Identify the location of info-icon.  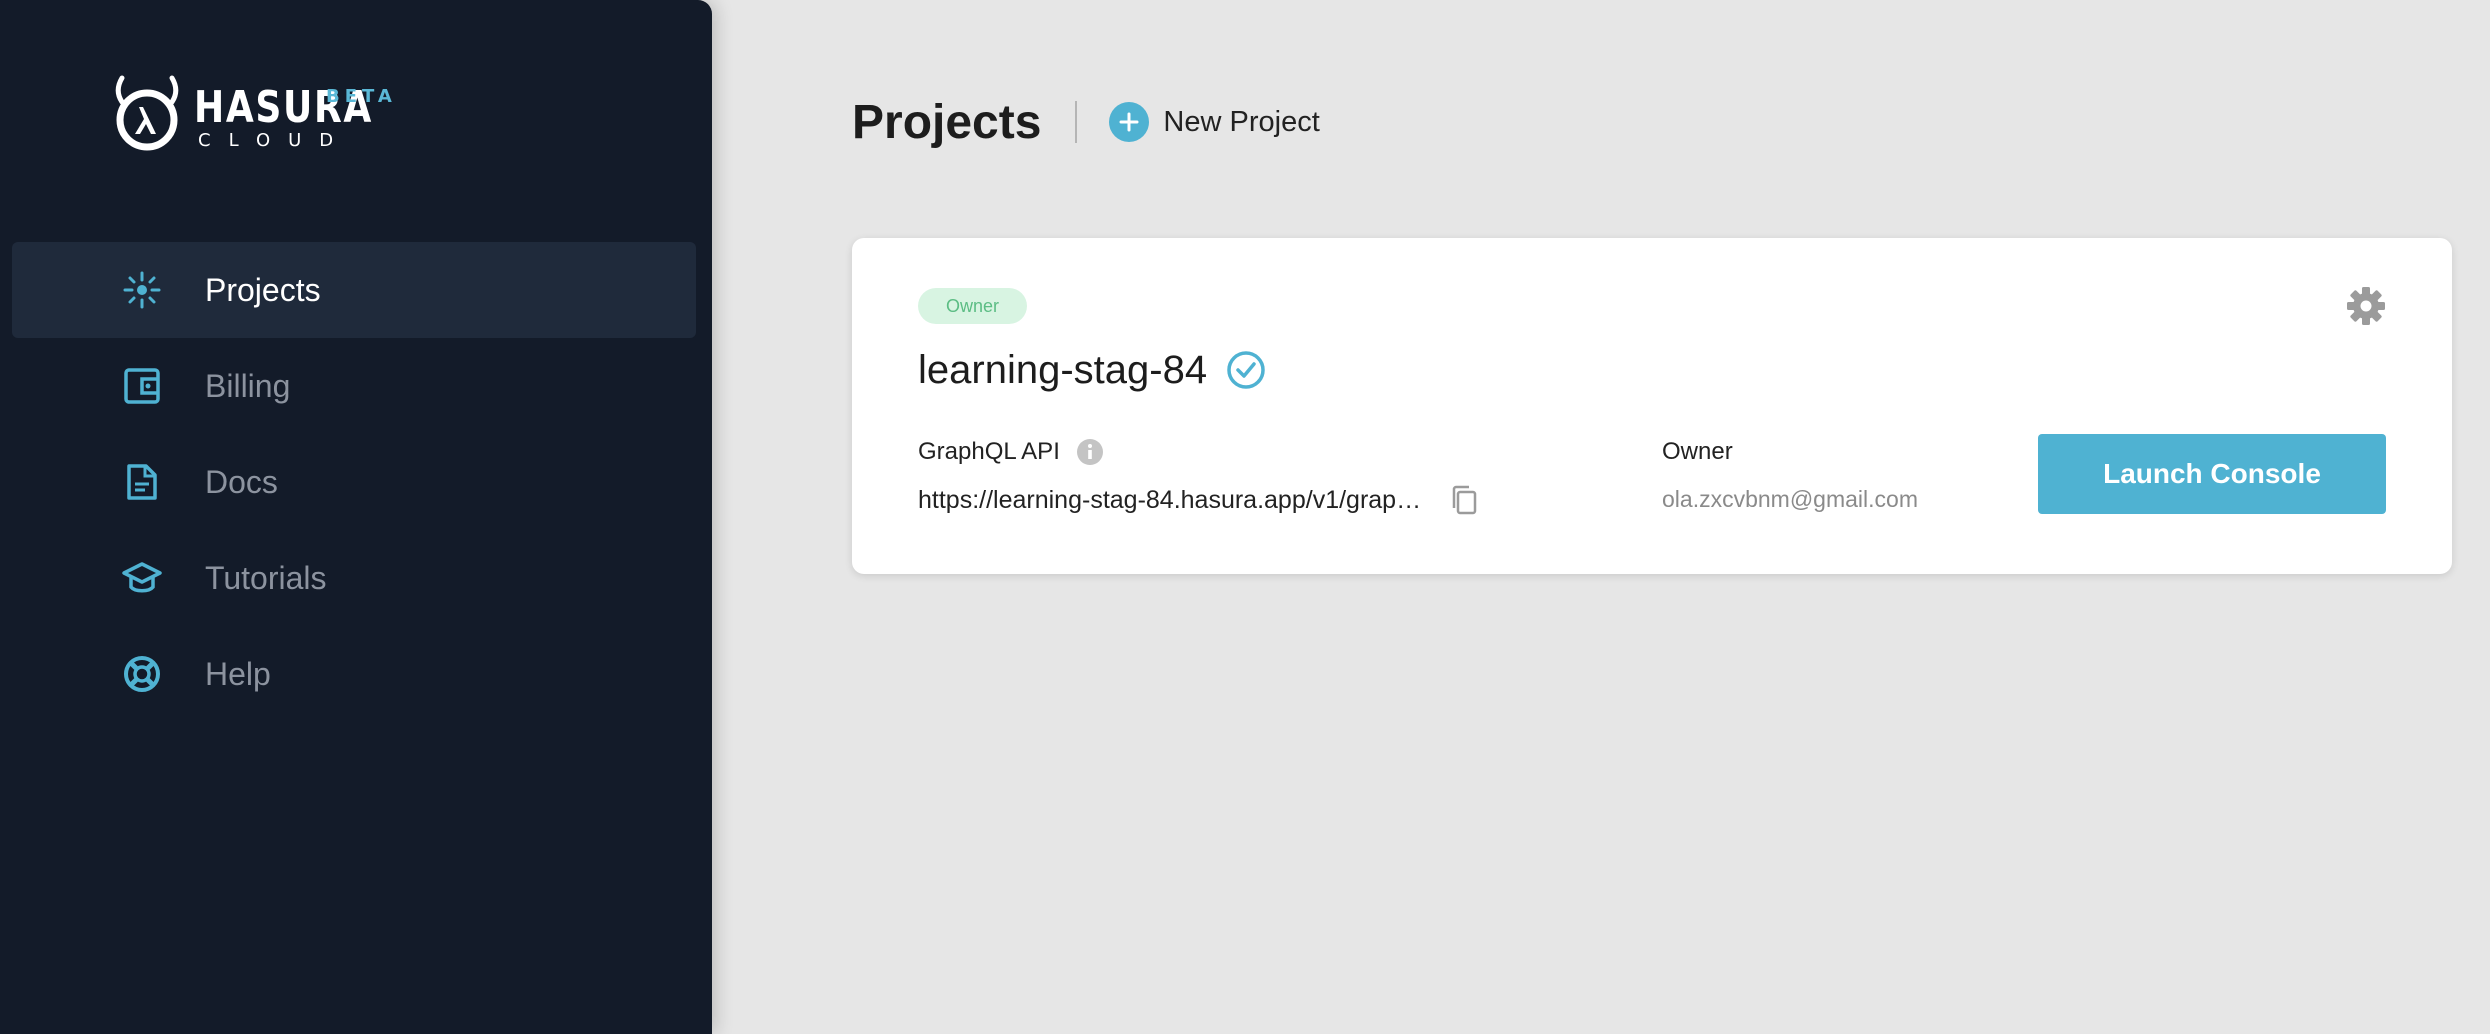
(1090, 452).